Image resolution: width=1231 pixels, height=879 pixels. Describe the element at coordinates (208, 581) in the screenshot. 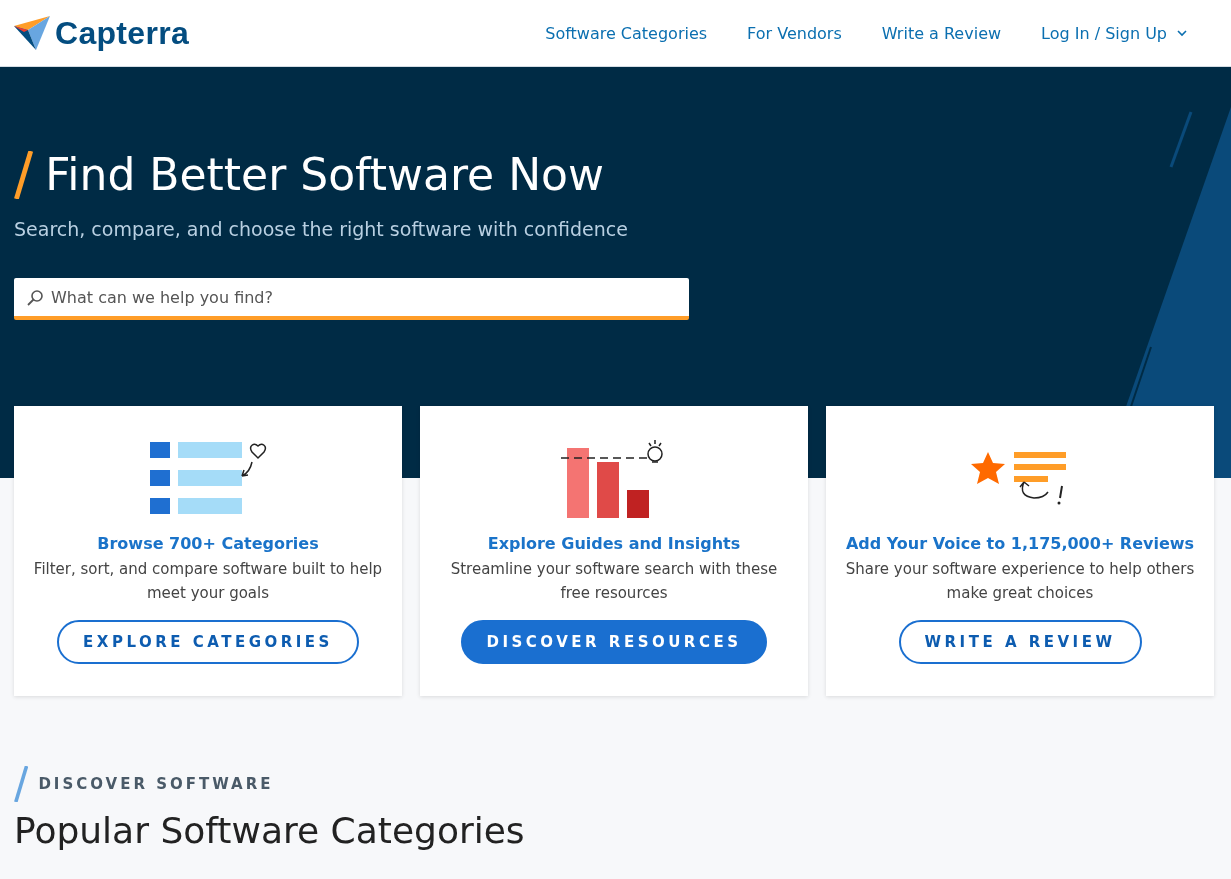

I see `card-description: Filter, sort, and compare software built to help meet your goals` at that location.